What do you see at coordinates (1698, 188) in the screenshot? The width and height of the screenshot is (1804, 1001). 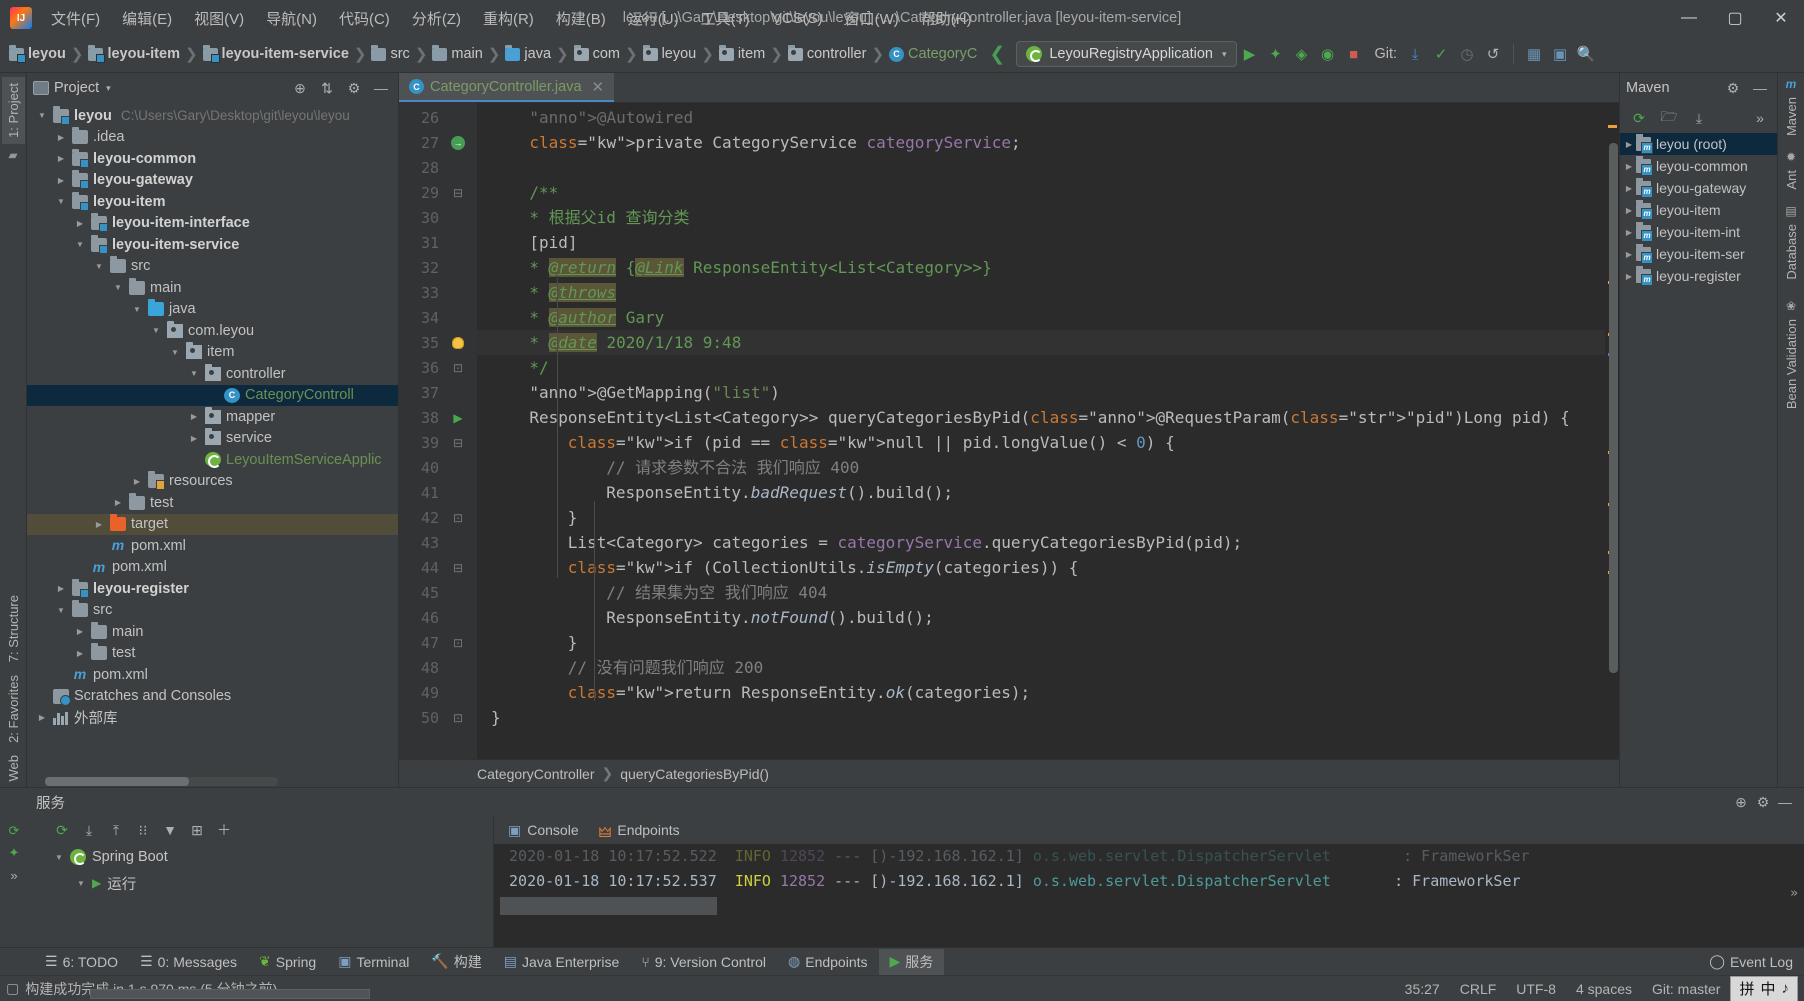 I see `maven-tree-row: ▶ leyou-gateway` at bounding box center [1698, 188].